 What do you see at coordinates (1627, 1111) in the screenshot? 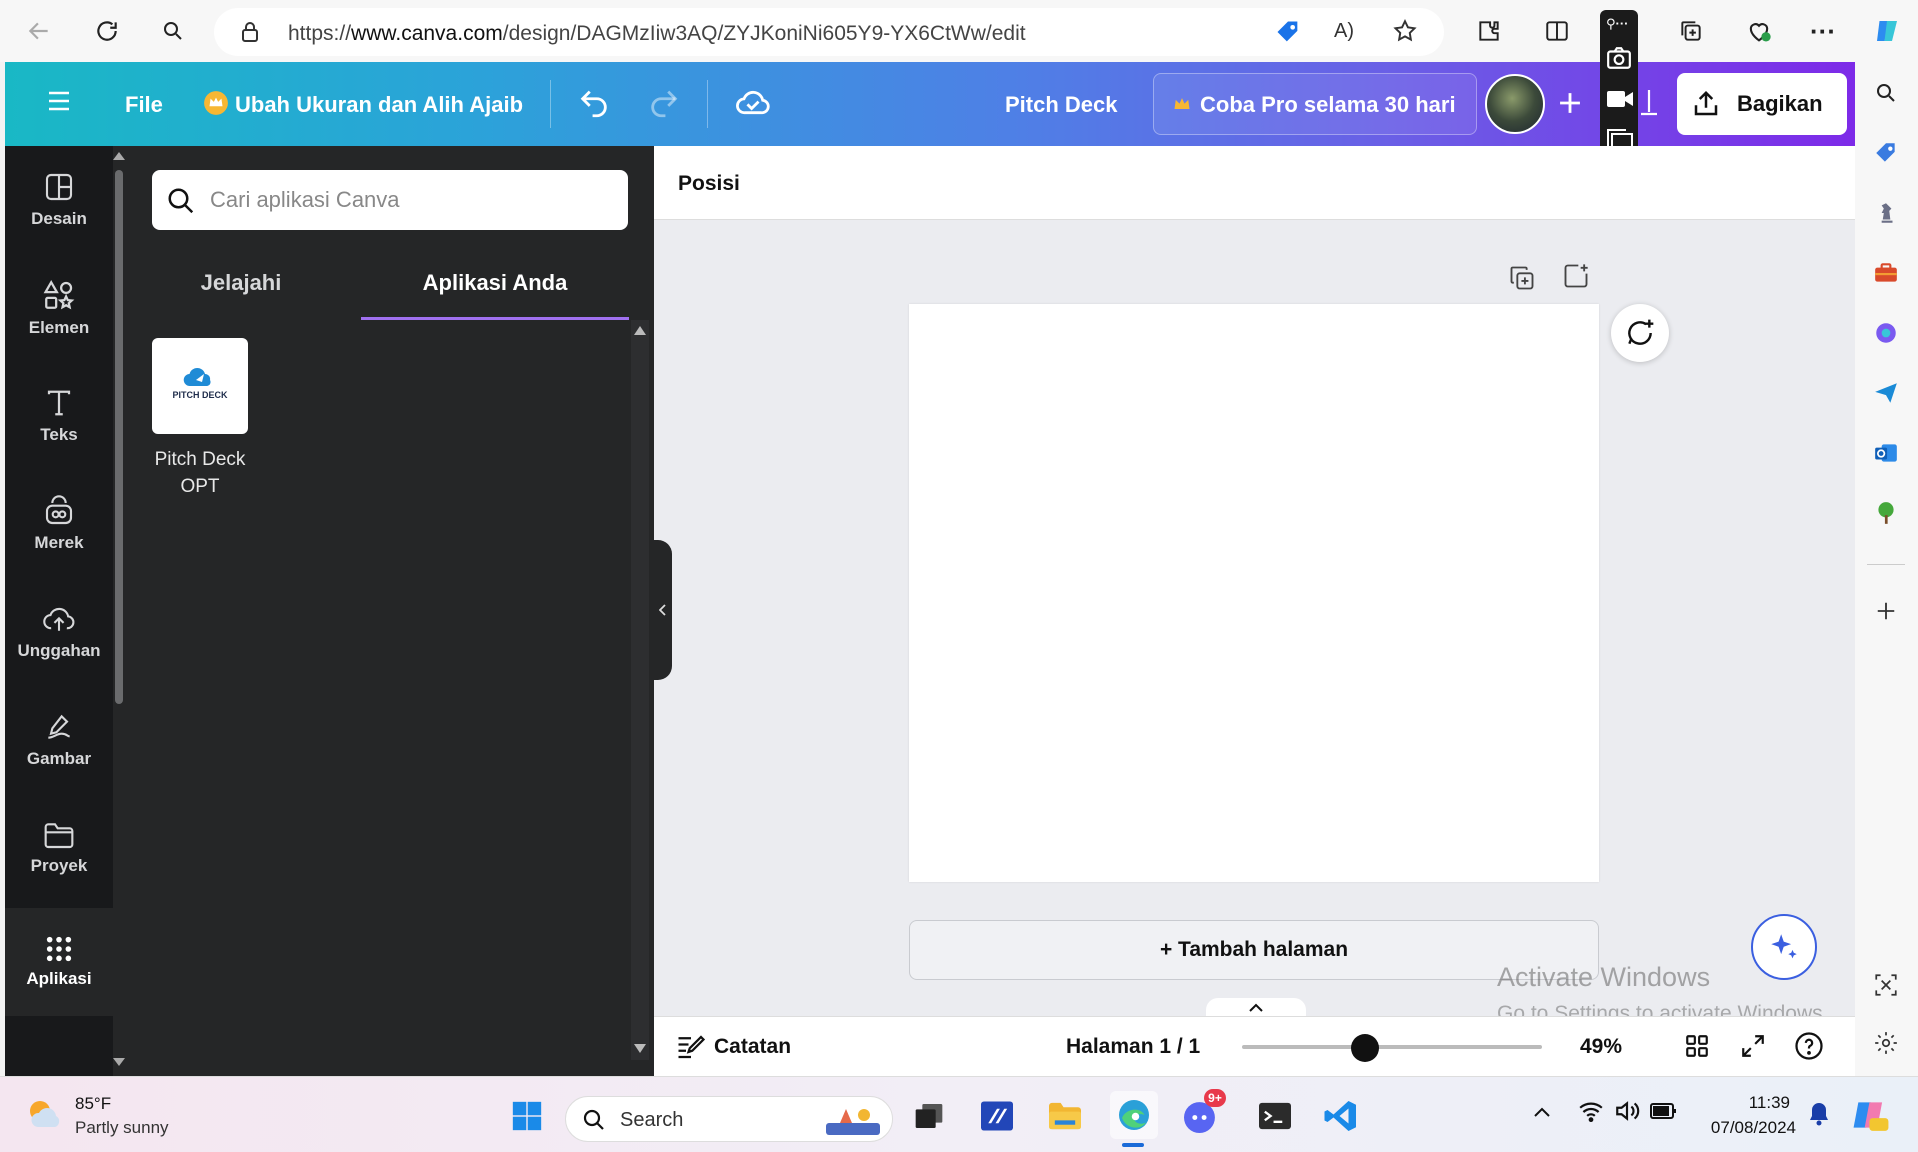
I see `volume-icon` at bounding box center [1627, 1111].